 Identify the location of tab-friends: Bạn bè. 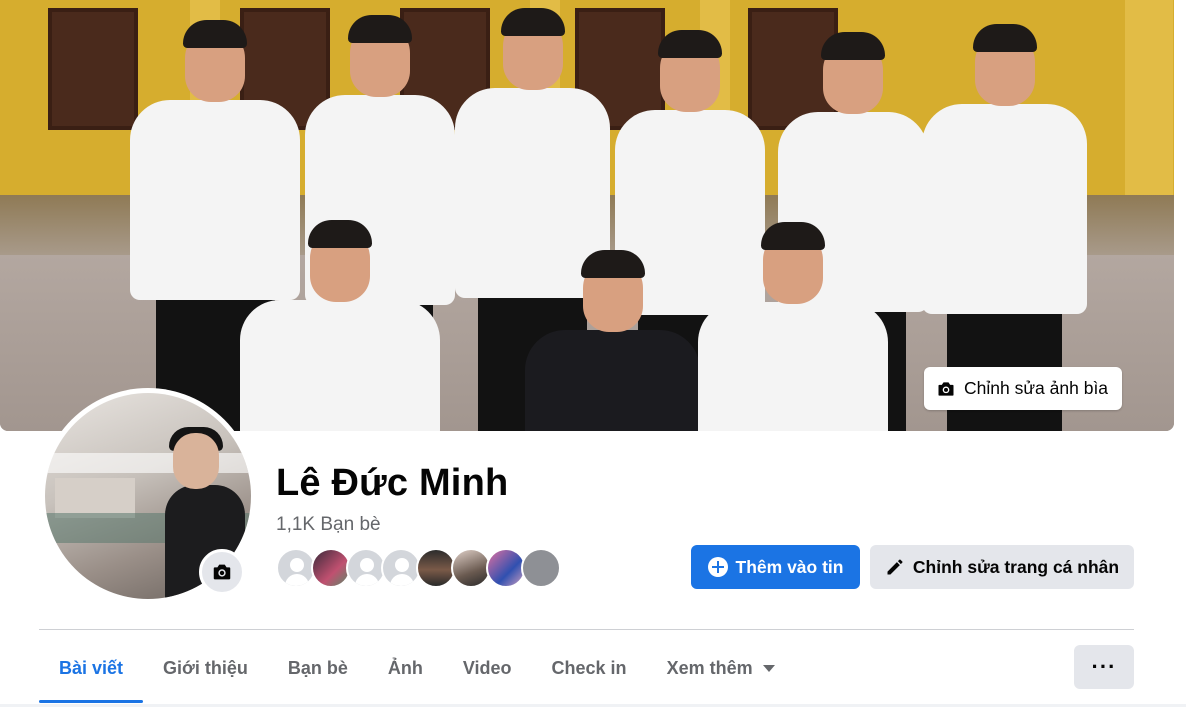
(318, 668).